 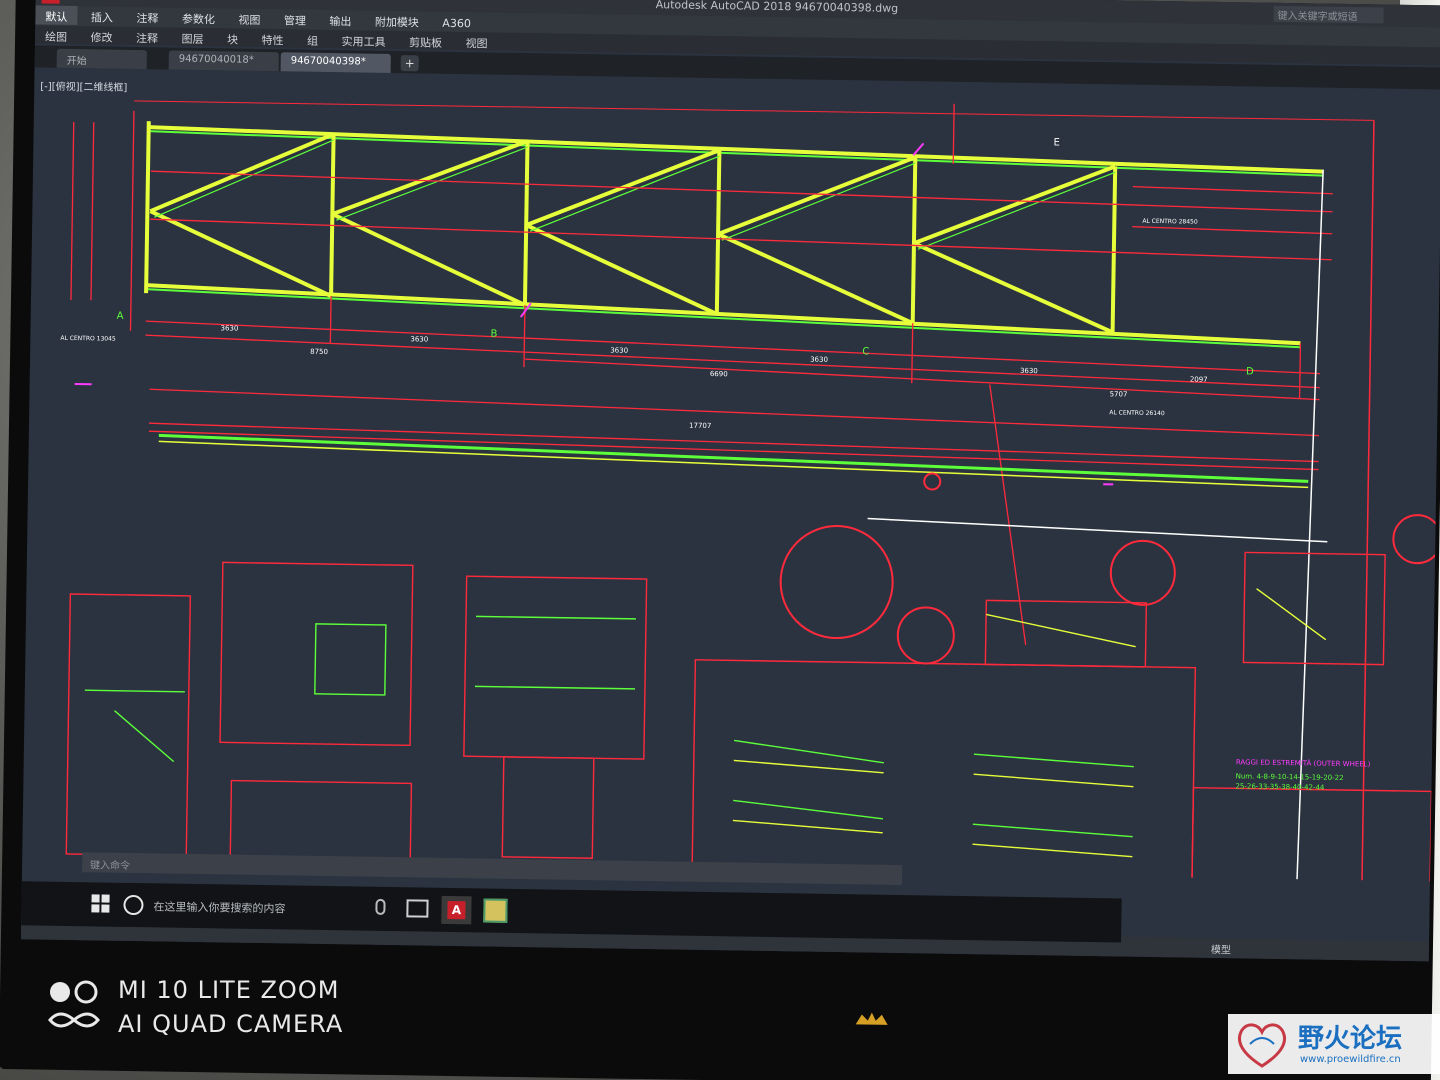 I want to click on model-tab: 模型, so click(x=1221, y=948).